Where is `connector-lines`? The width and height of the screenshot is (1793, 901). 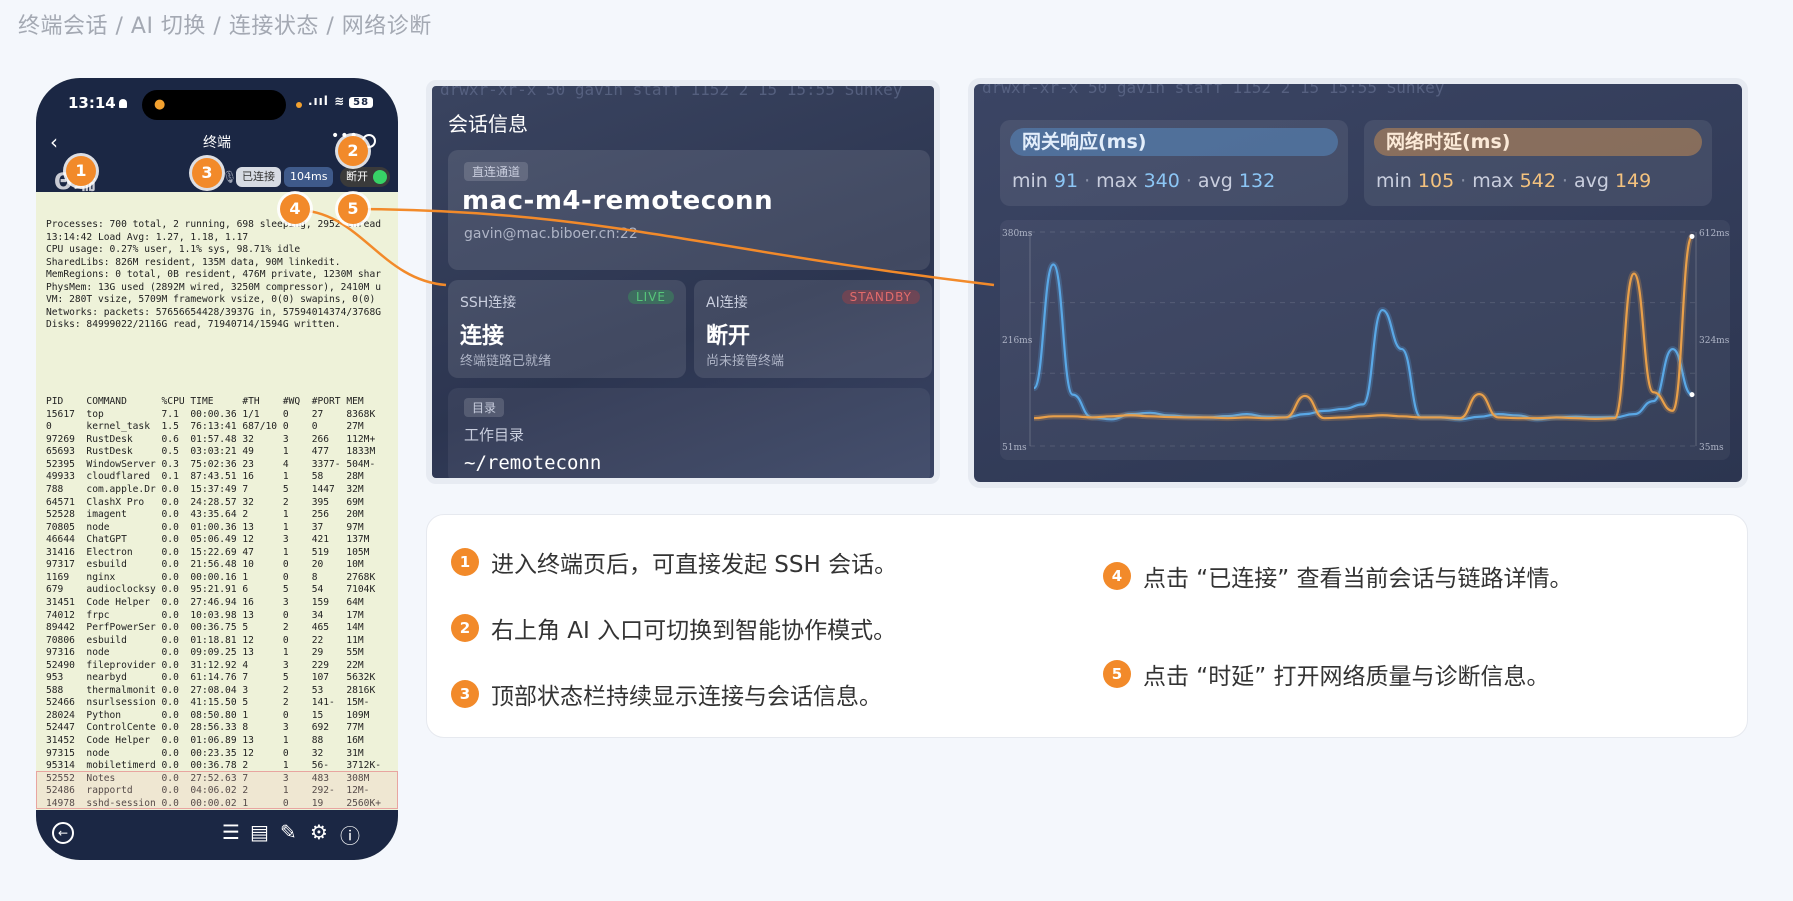
connector-lines is located at coordinates (645, 247).